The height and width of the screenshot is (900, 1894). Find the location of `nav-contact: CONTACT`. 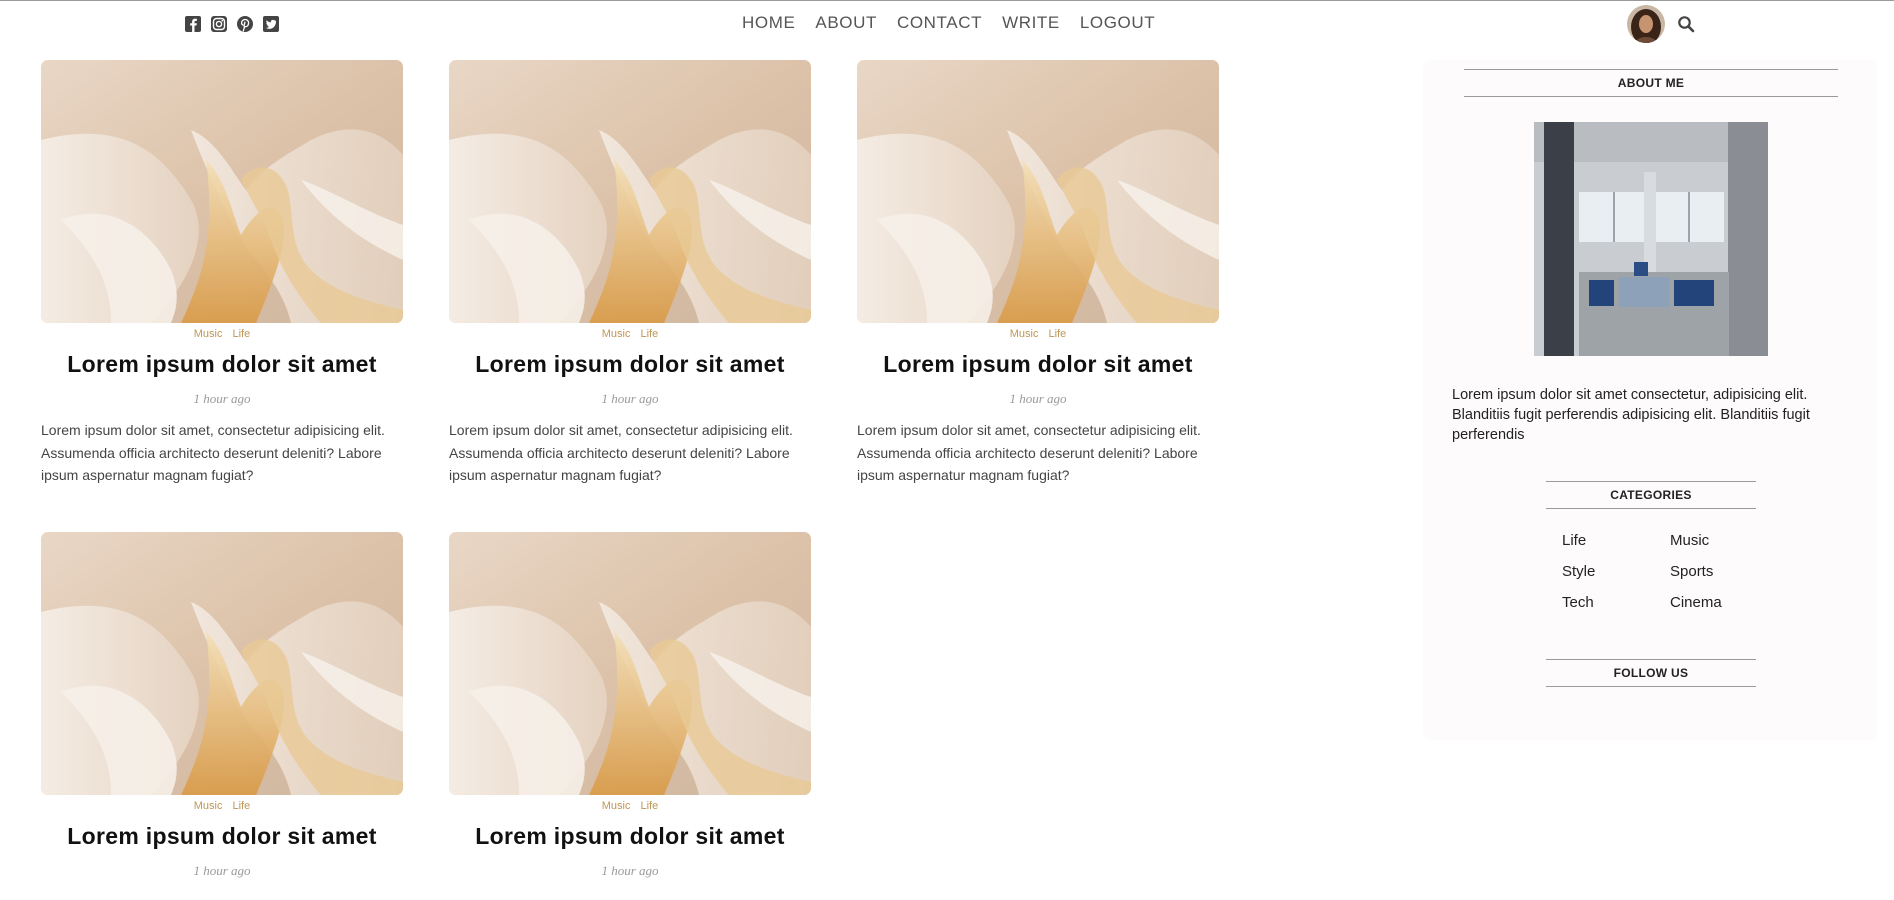

nav-contact: CONTACT is located at coordinates (939, 23).